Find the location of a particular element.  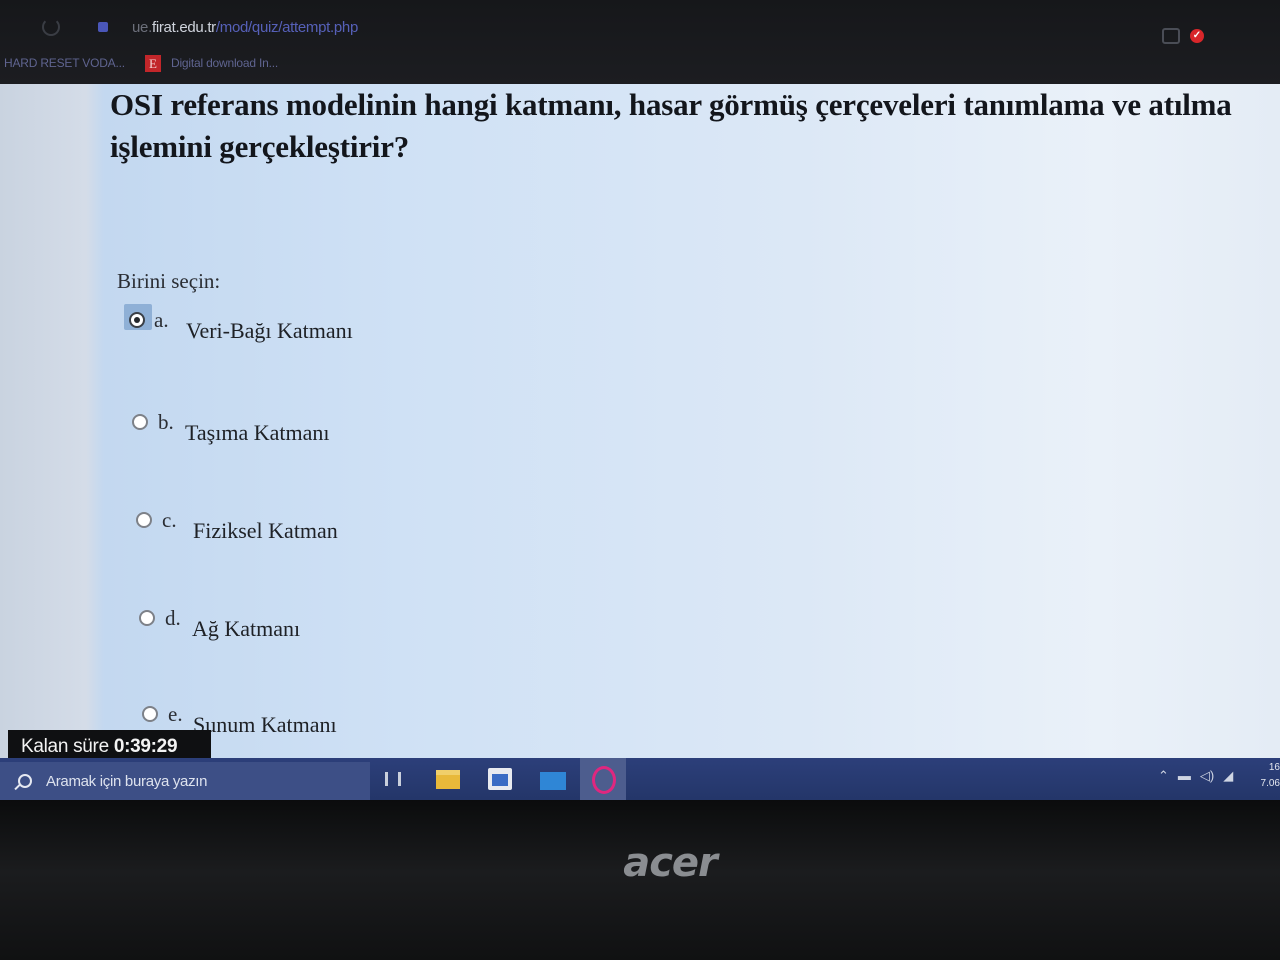

option-text: Ağ Katmanı is located at coordinates (246, 629).